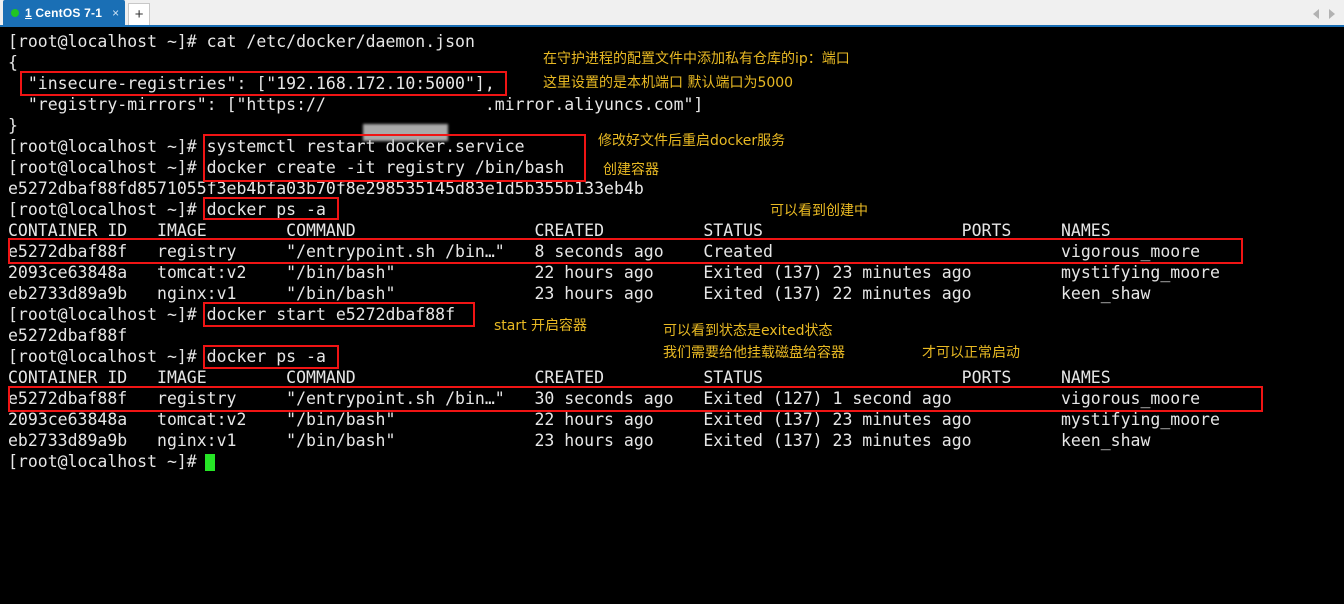 The width and height of the screenshot is (1344, 604). What do you see at coordinates (28, 12) in the screenshot?
I see `tab-index: 1` at bounding box center [28, 12].